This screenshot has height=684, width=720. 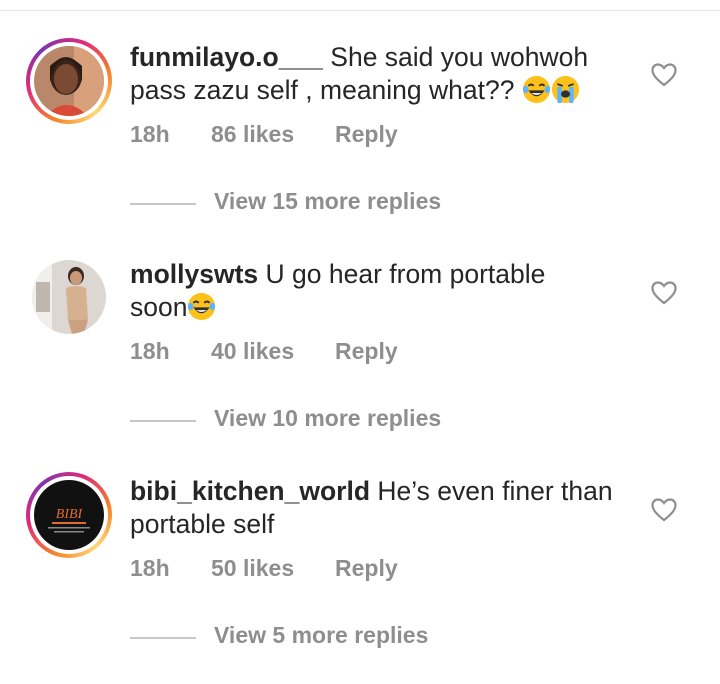 I want to click on comment-text: mollyswts U go hear from portable soon, so click(x=380, y=291).